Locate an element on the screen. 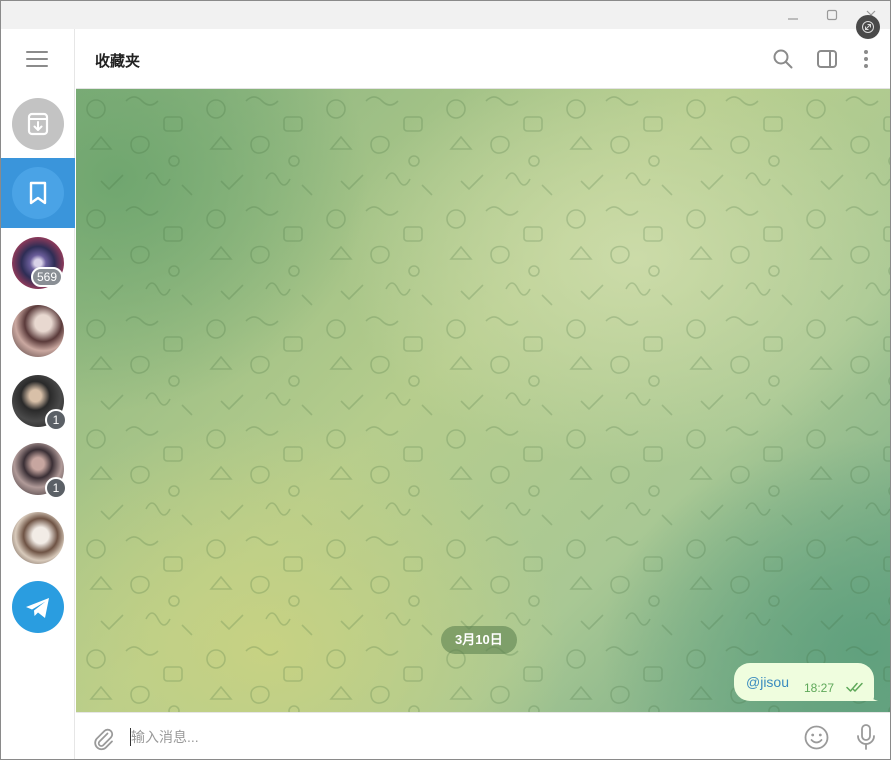  sidebar-item-archive is located at coordinates (38, 124).